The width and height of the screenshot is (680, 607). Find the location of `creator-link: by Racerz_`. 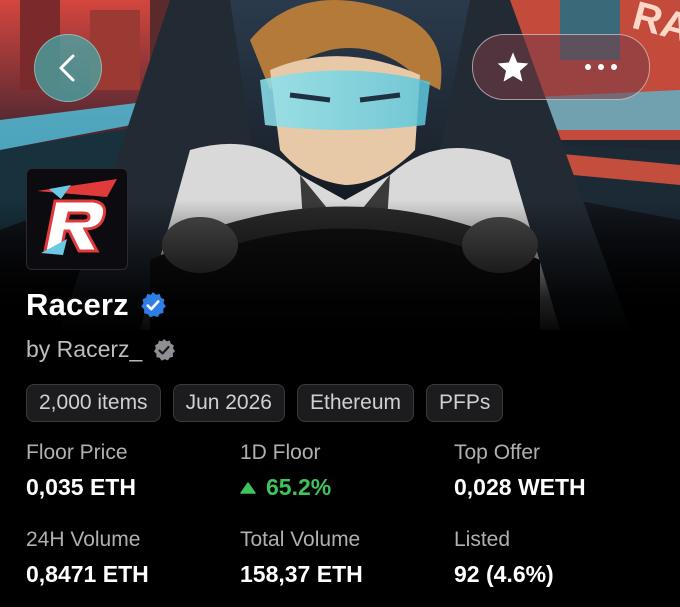

creator-link: by Racerz_ is located at coordinates (84, 349).